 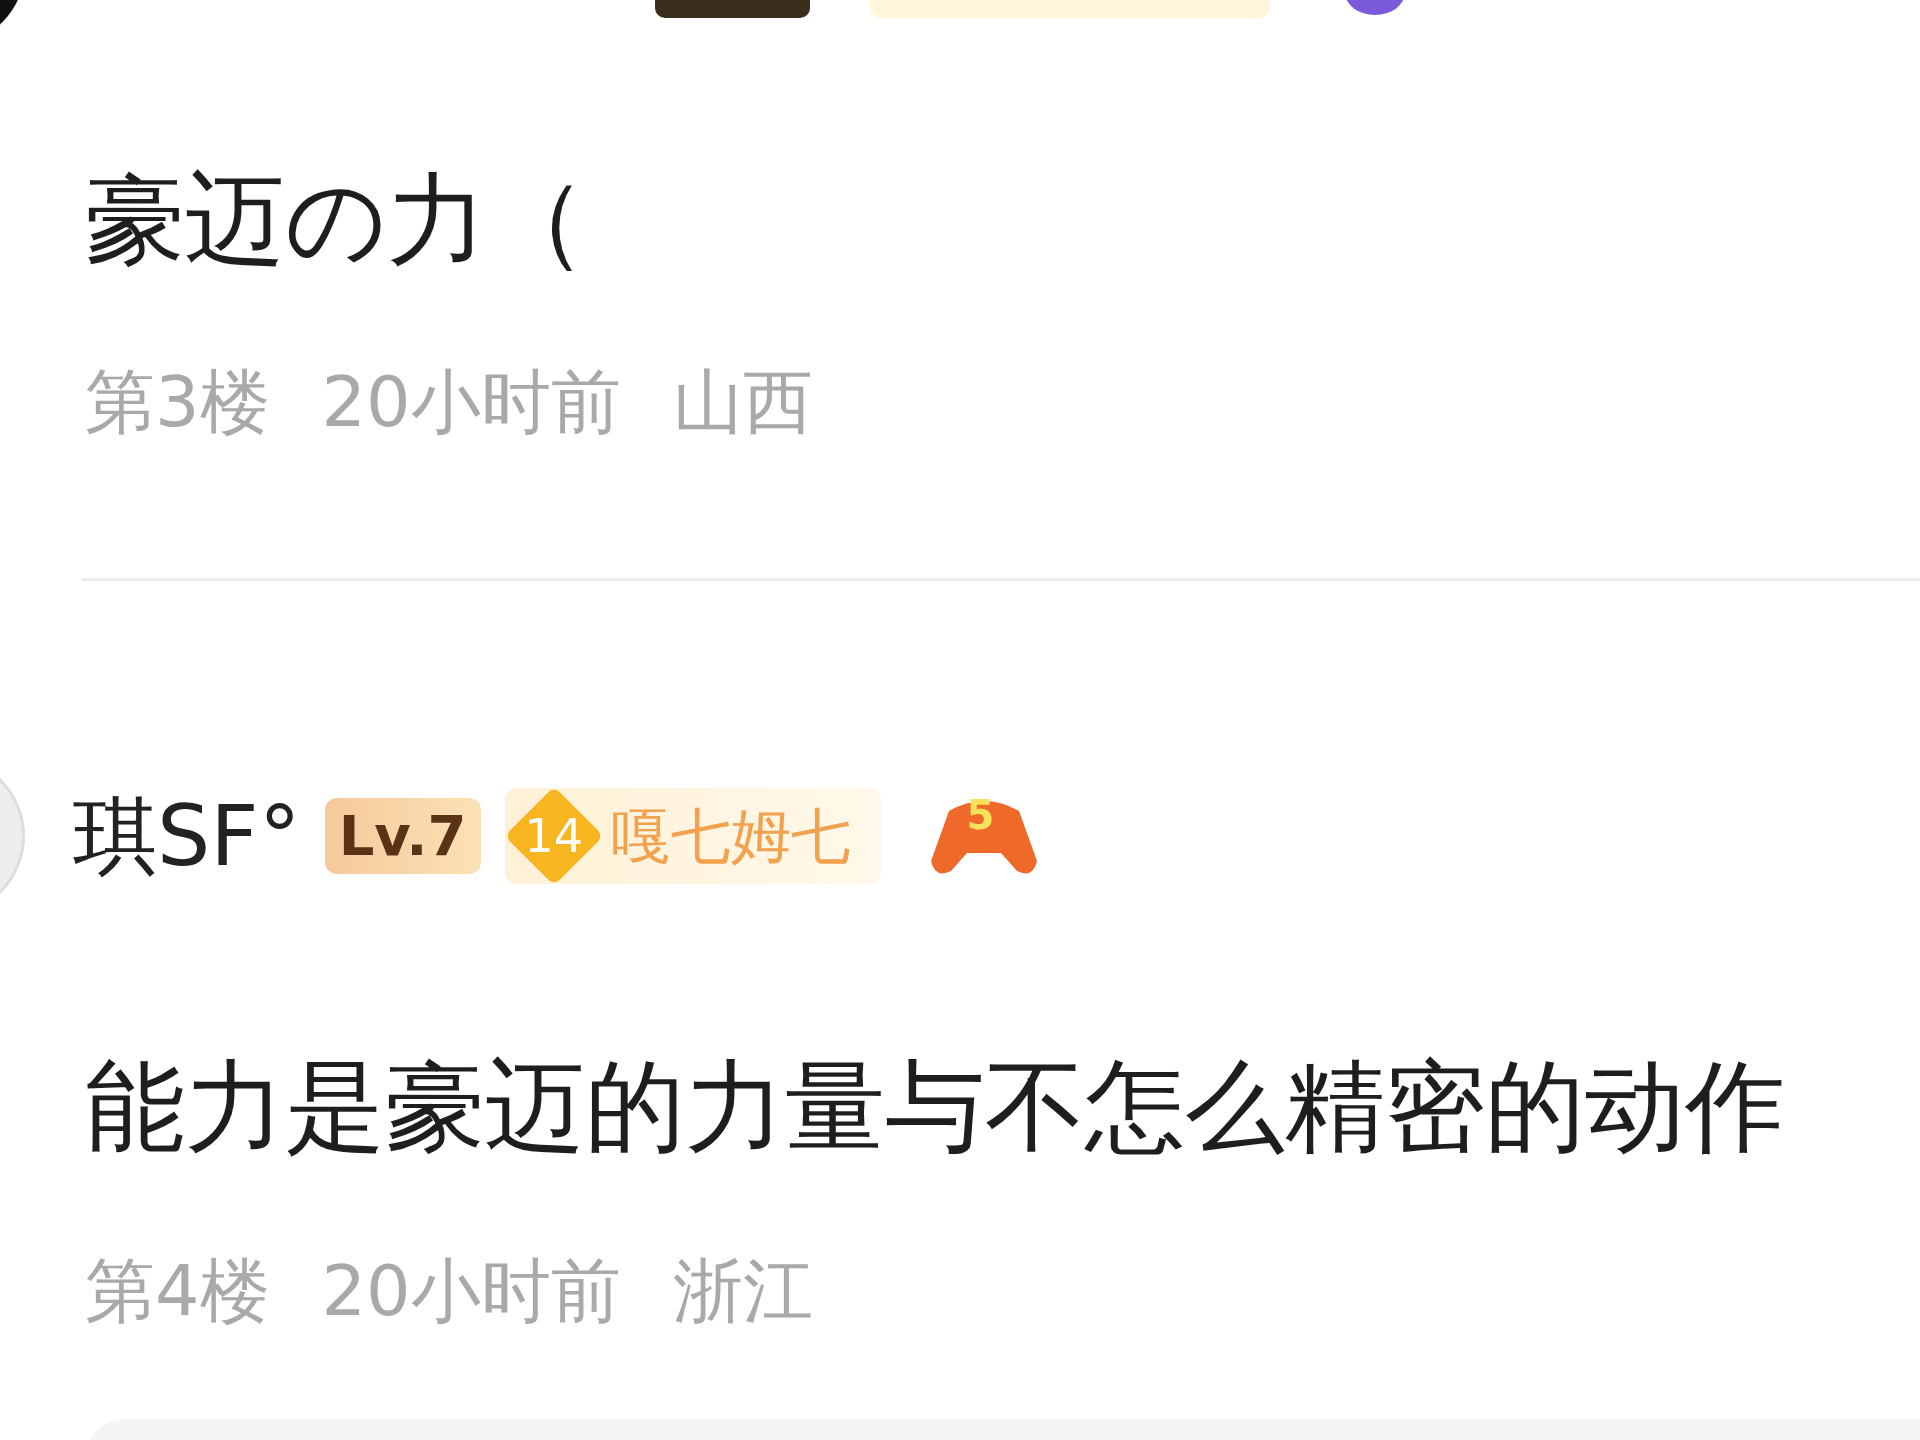 What do you see at coordinates (177, 1291) in the screenshot?
I see `floor-number: 第4楼` at bounding box center [177, 1291].